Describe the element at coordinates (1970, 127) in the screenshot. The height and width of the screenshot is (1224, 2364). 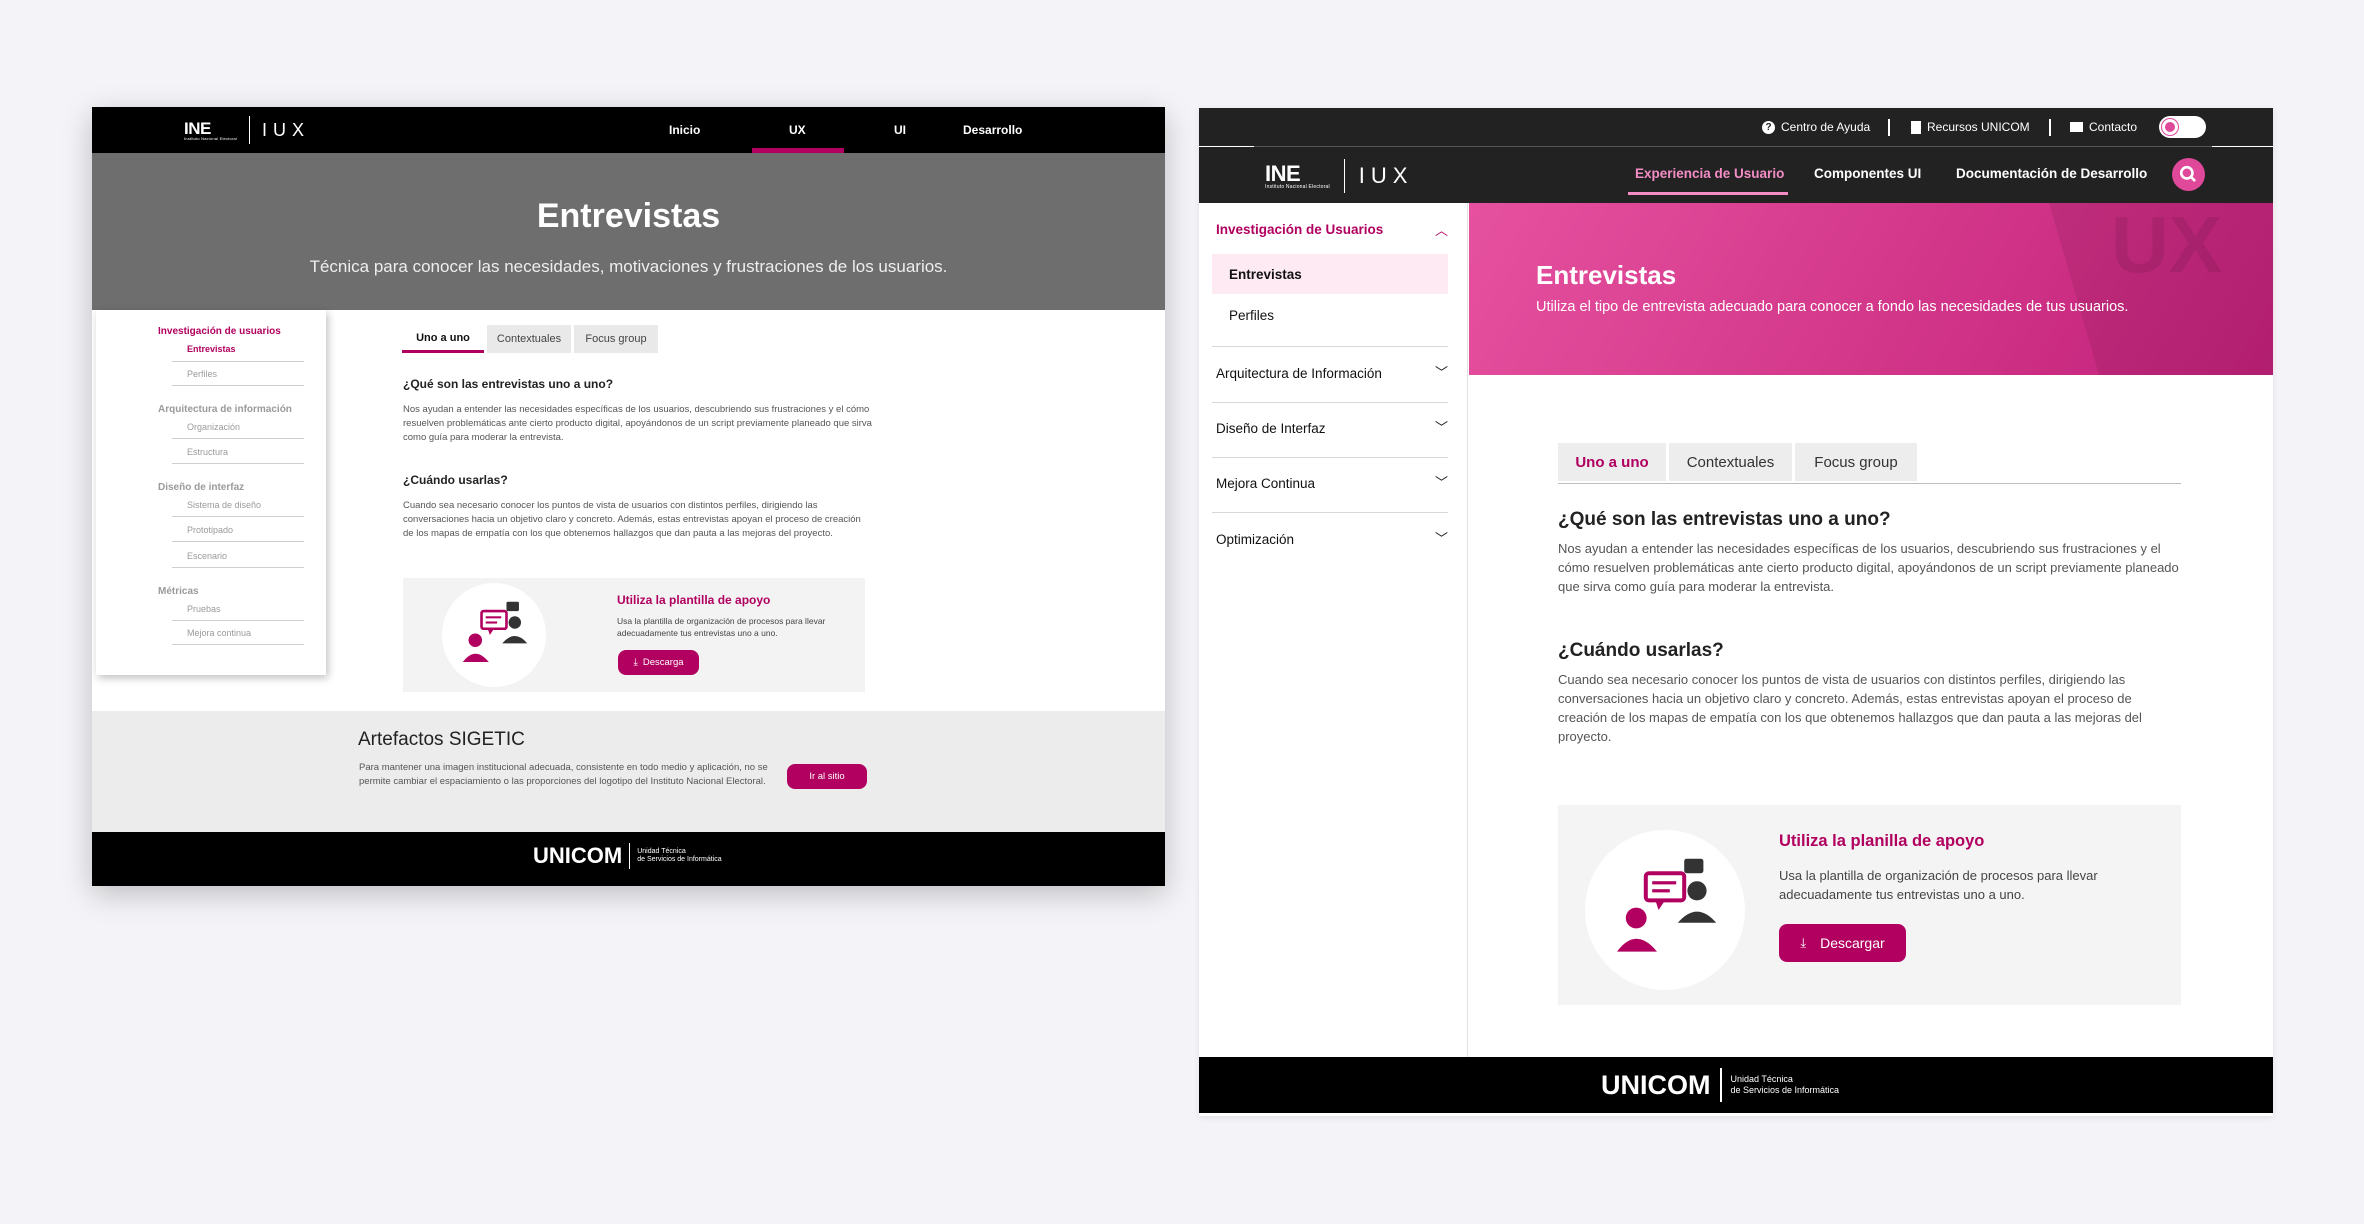
I see `resources-link: Recursos UNICOM` at that location.